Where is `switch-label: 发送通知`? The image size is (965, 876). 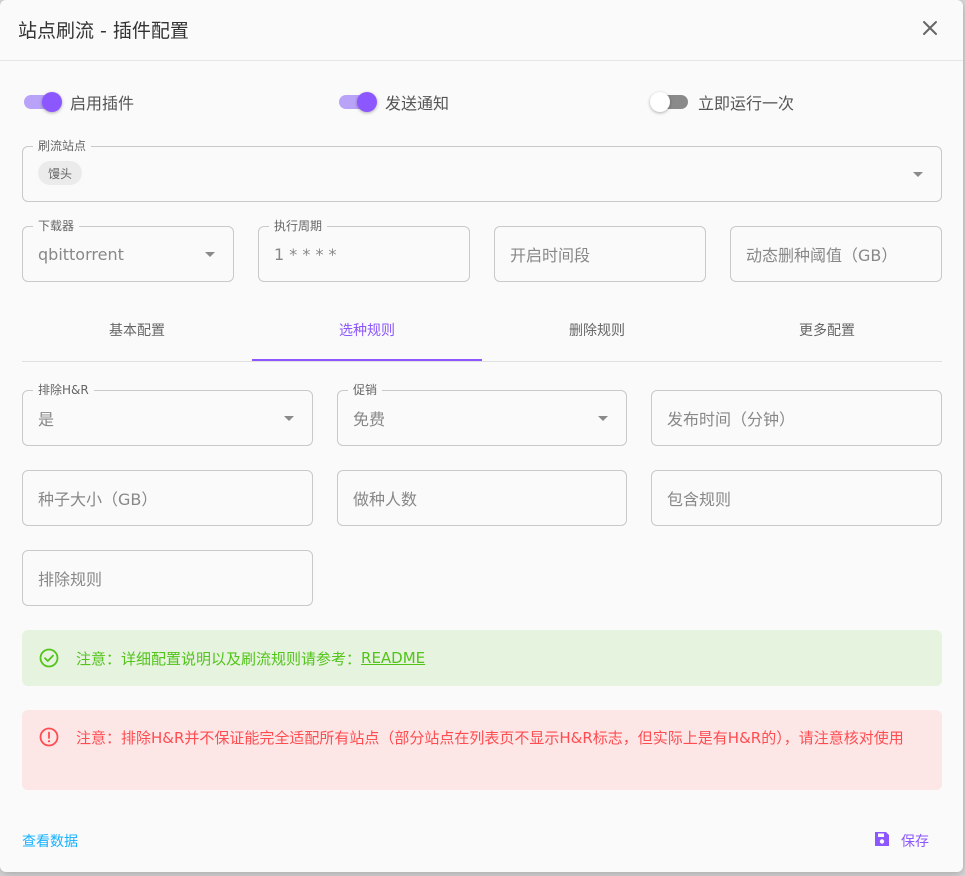
switch-label: 发送通知 is located at coordinates (417, 103).